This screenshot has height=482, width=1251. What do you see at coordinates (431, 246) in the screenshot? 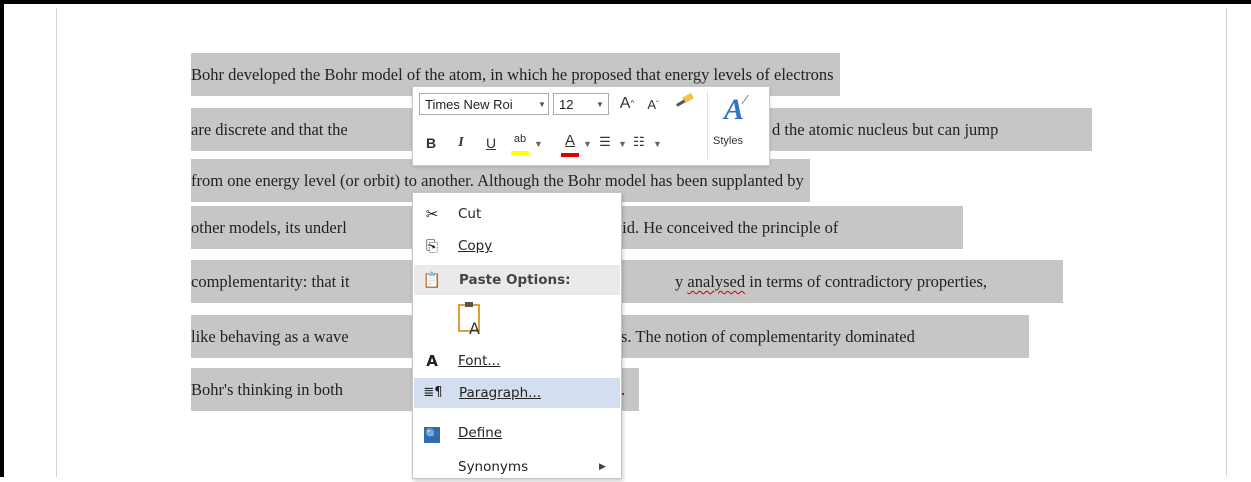
I see `copy-icon: ⎘` at bounding box center [431, 246].